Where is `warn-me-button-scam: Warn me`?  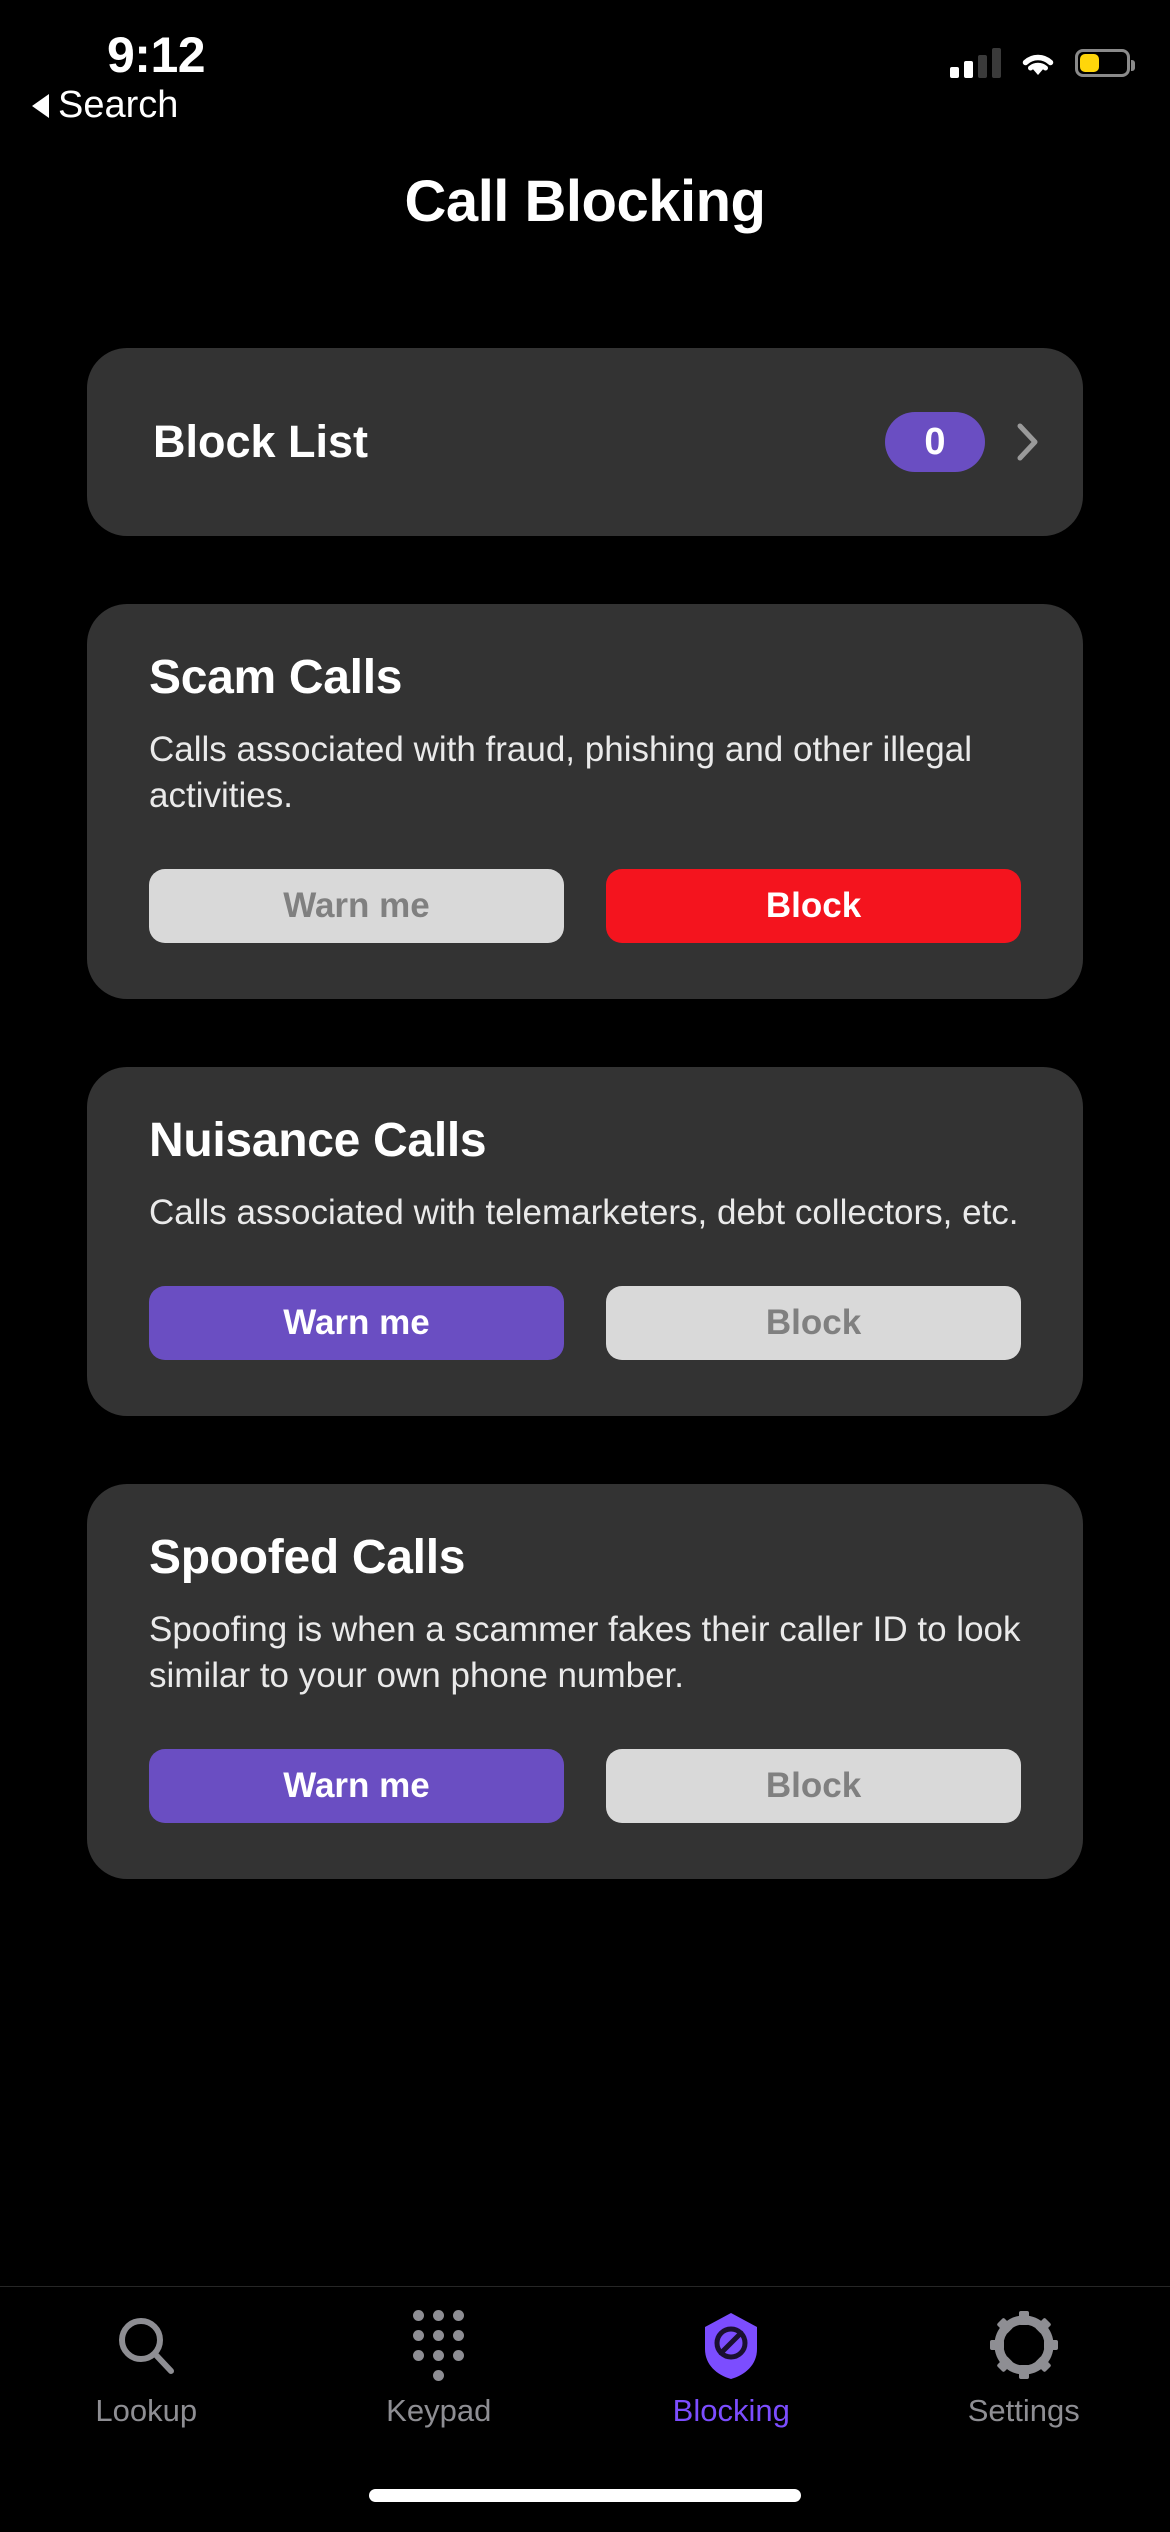
warn-me-button-scam: Warn me is located at coordinates (356, 906).